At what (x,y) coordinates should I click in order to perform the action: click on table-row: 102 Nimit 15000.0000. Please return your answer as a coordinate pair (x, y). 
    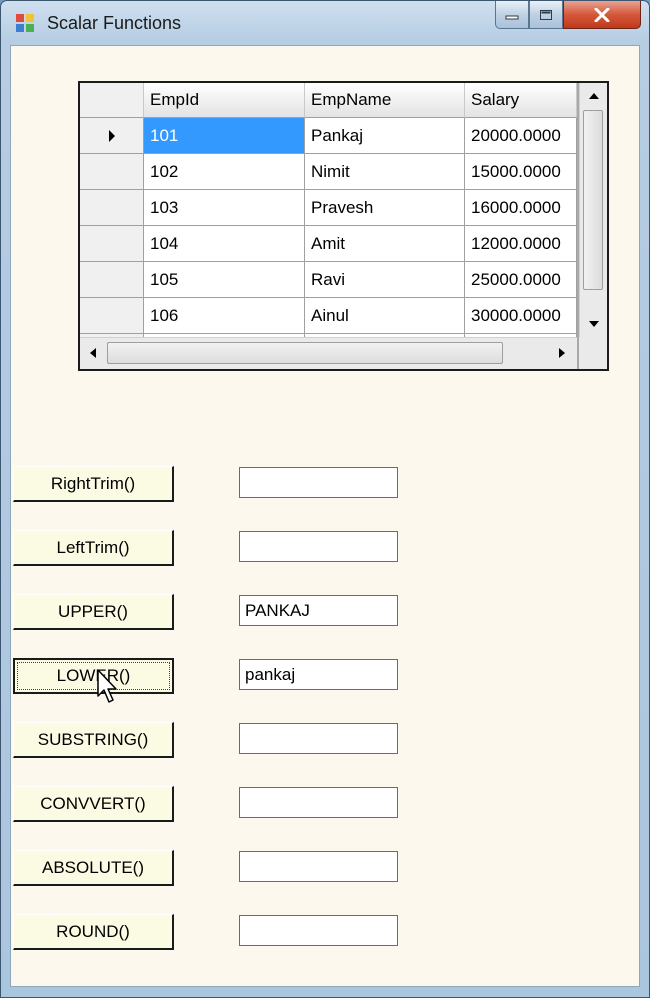
    Looking at the image, I should click on (328, 172).